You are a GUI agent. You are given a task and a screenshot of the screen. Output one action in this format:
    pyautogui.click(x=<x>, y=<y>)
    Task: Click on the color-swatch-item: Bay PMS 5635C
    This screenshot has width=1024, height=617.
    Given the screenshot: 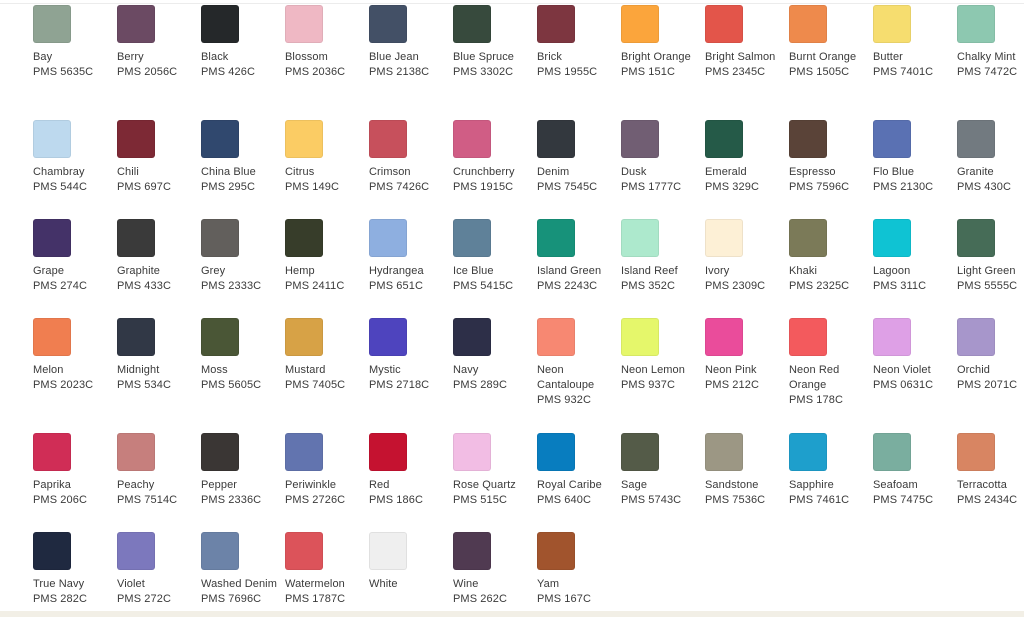 What is the action you would take?
    pyautogui.click(x=75, y=42)
    